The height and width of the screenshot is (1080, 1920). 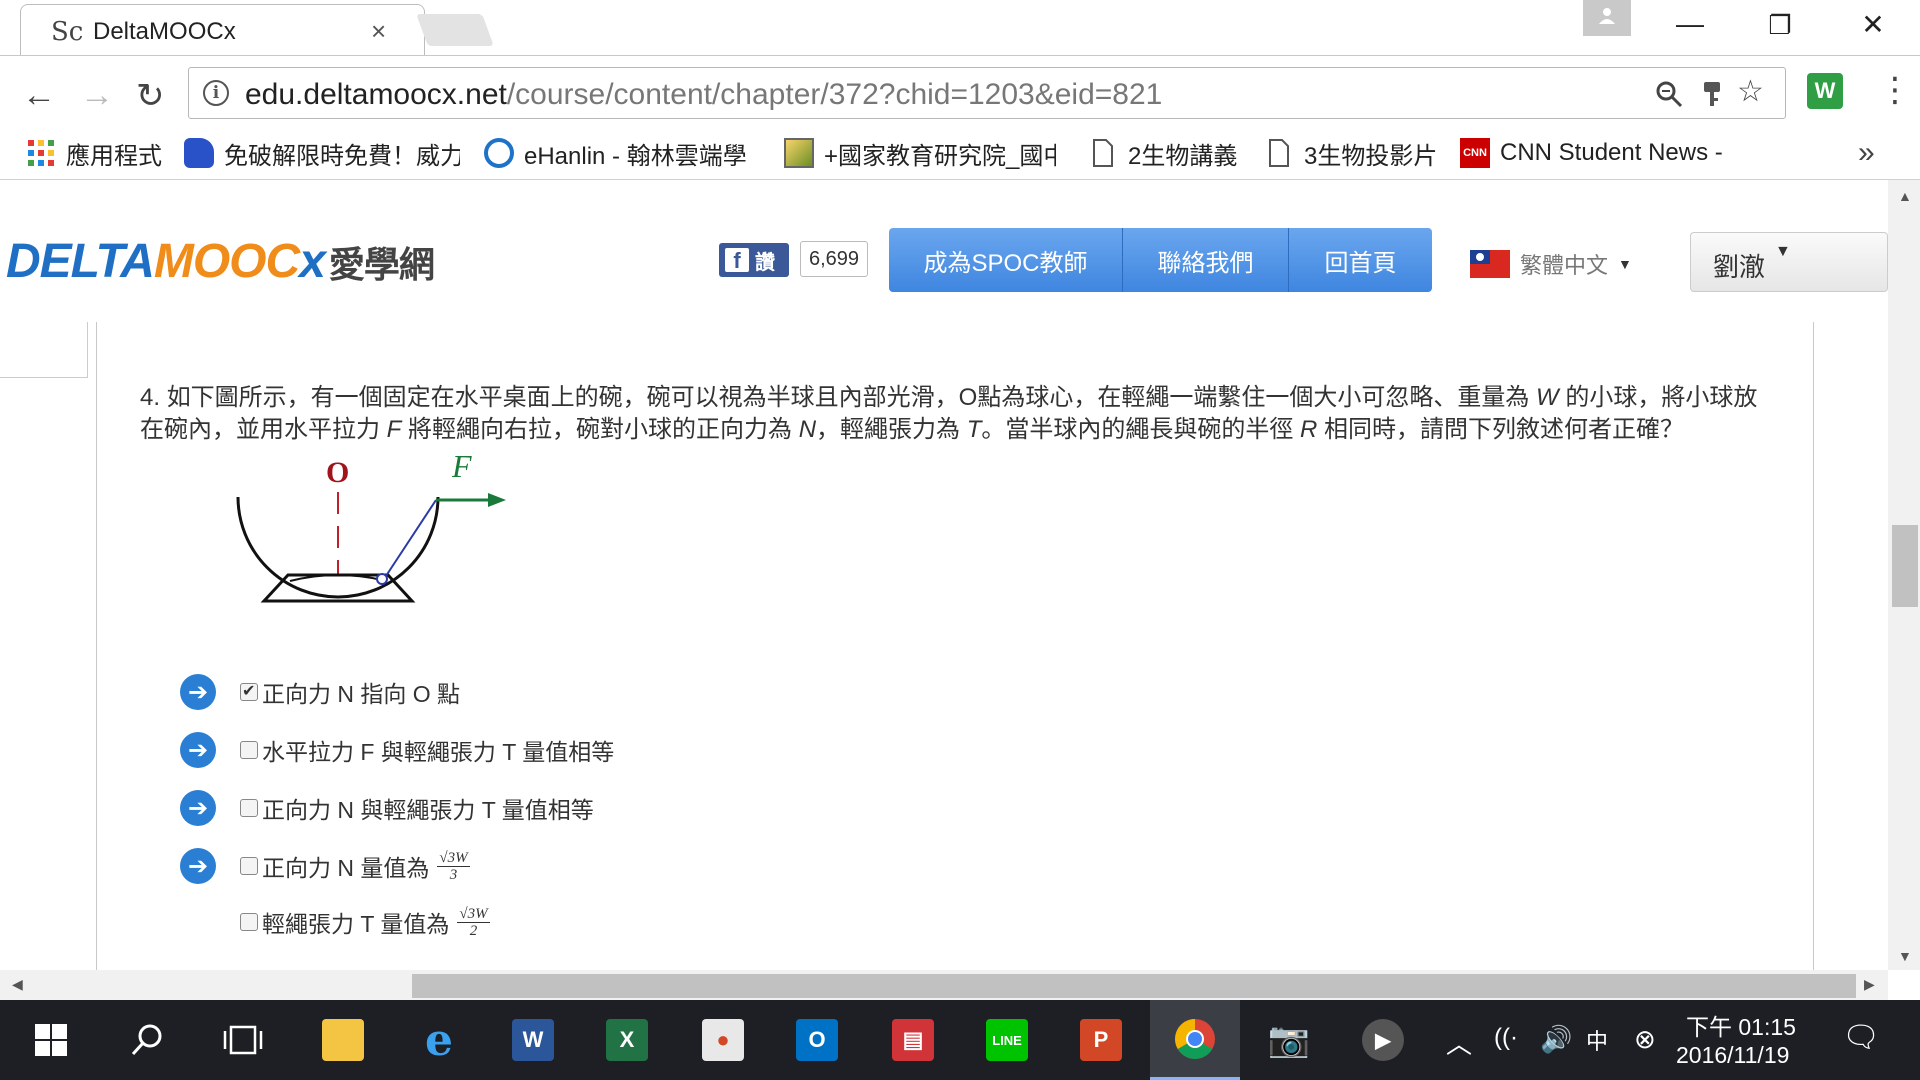 I want to click on action-center-icon: 🗨, so click(x=1861, y=1037).